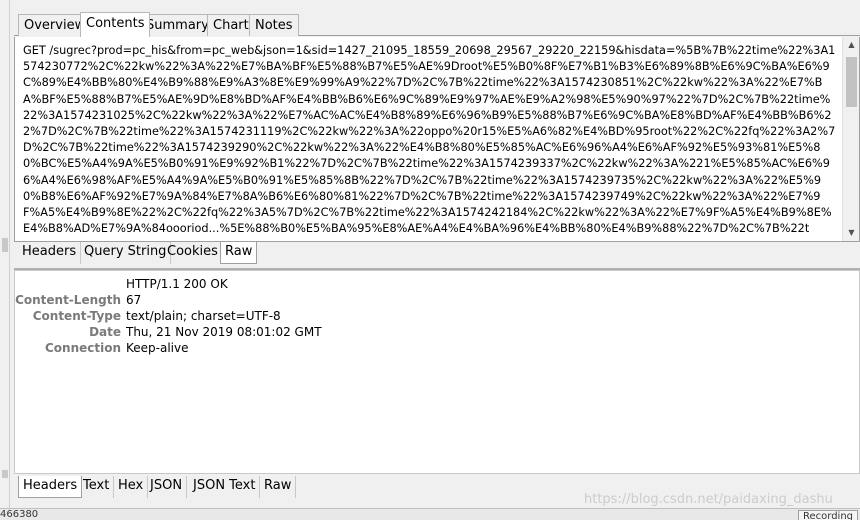  What do you see at coordinates (157, 348) in the screenshot?
I see `header-value: Keep-alive` at bounding box center [157, 348].